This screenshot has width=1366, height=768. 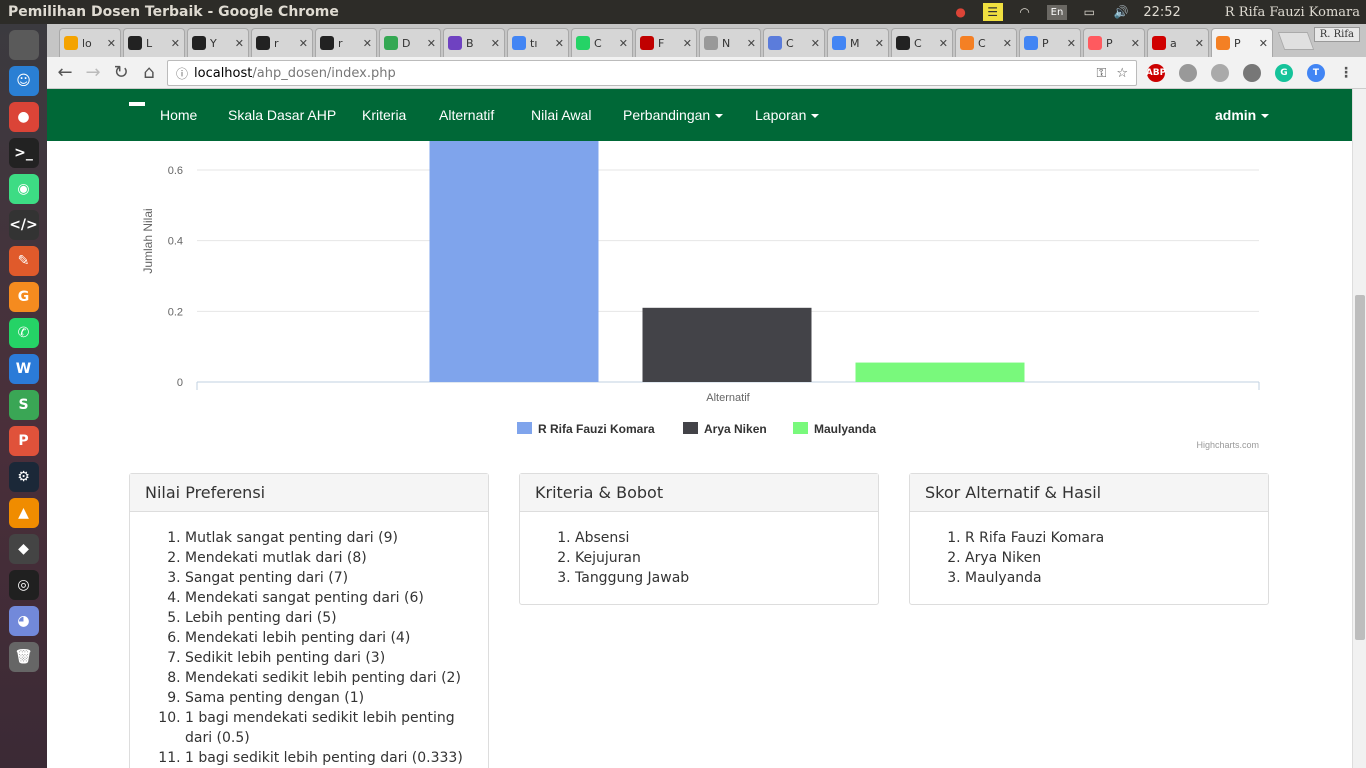 What do you see at coordinates (23, 621) in the screenshot?
I see `launcher-discord-icon: ◕` at bounding box center [23, 621].